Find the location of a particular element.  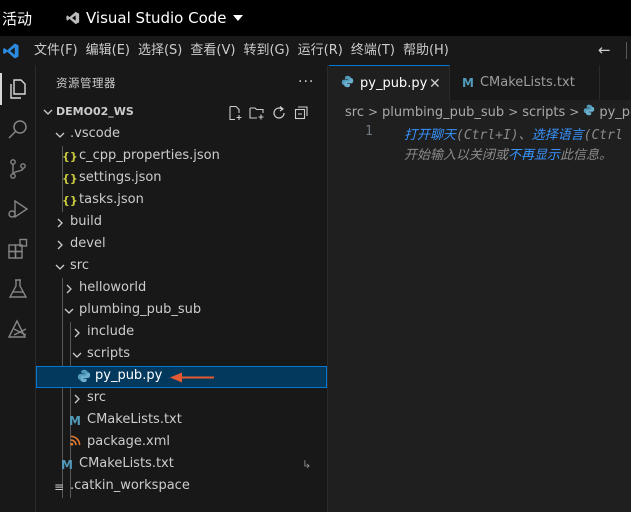

tree-item-tasks-json: {} tasks.json is located at coordinates (181, 201).